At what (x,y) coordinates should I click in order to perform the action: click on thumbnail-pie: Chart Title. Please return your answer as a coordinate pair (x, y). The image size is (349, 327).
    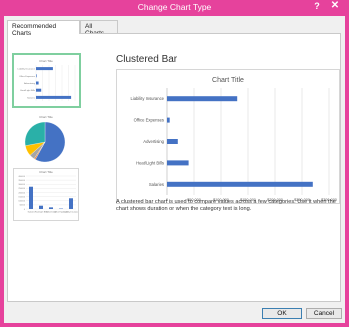
    Looking at the image, I should click on (46, 139).